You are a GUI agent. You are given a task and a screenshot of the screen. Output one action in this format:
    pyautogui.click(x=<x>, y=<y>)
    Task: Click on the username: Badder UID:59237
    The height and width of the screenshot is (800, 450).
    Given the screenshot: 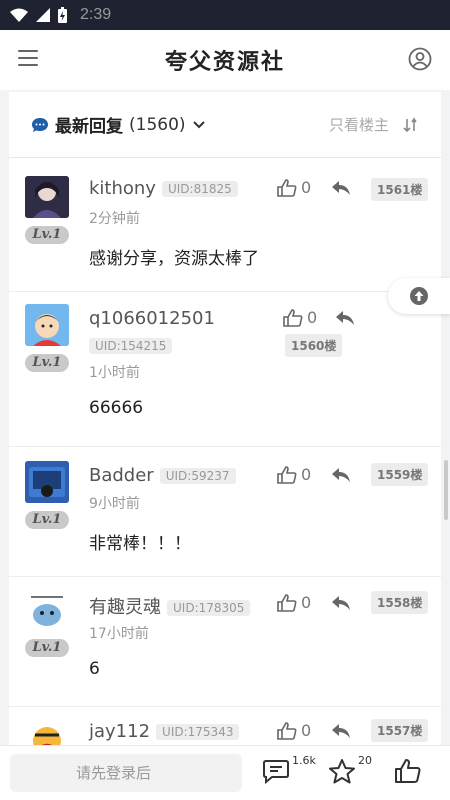 What is the action you would take?
    pyautogui.click(x=162, y=475)
    